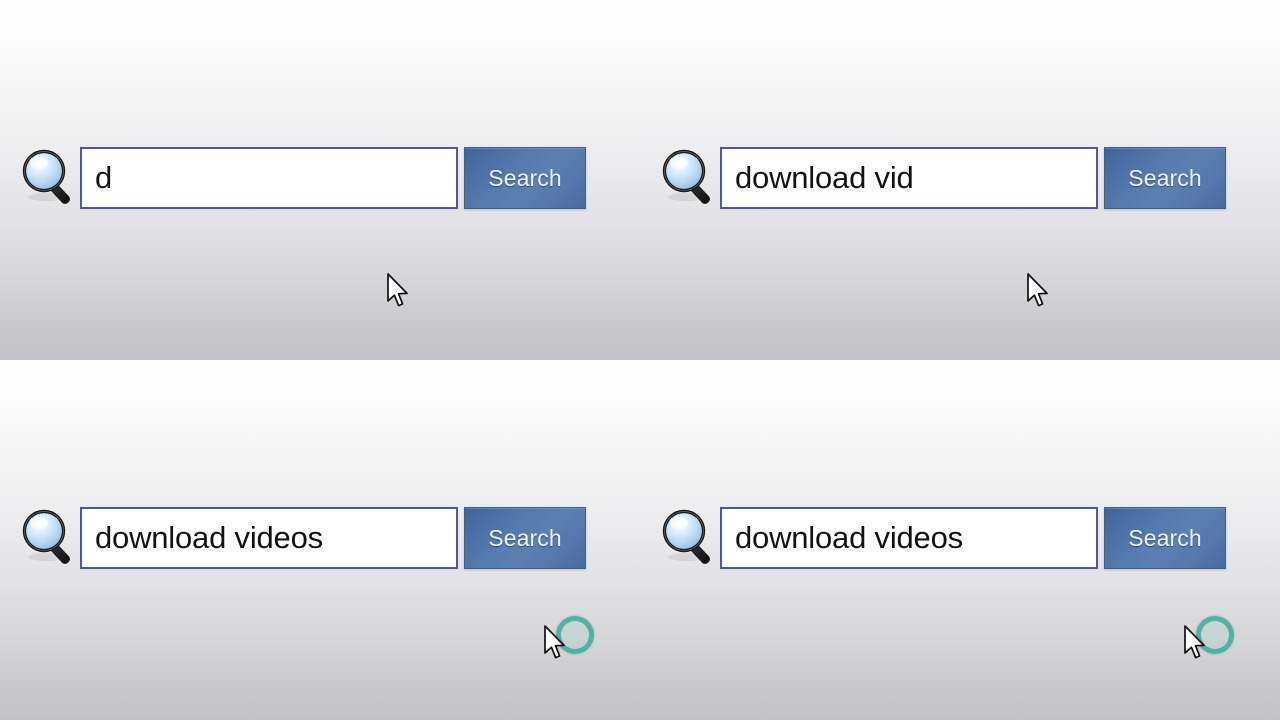 Image resolution: width=1280 pixels, height=720 pixels. I want to click on search-bar-frame-2: download vid Search, so click(943, 178).